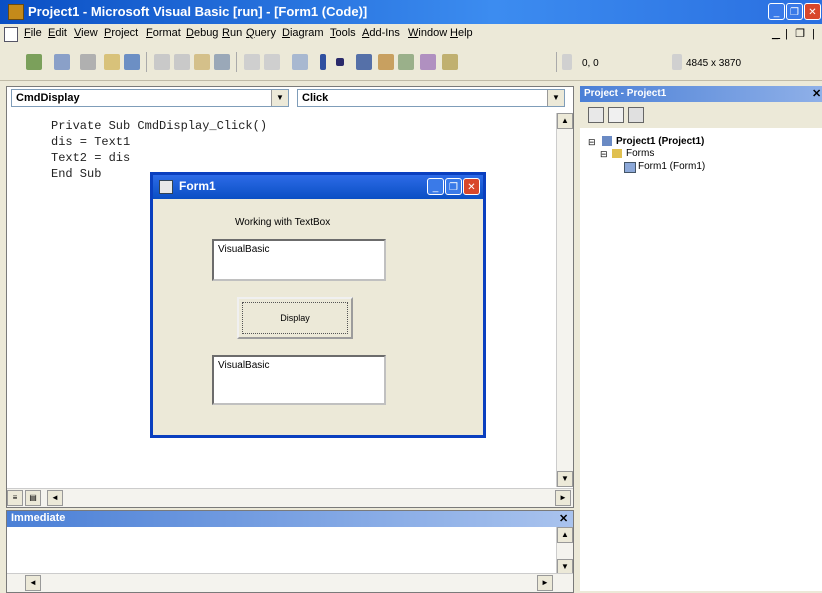 The image size is (822, 593). Describe the element at coordinates (159, 126) in the screenshot. I see `code-line: Private Sub CmdDisplay_Click()` at that location.